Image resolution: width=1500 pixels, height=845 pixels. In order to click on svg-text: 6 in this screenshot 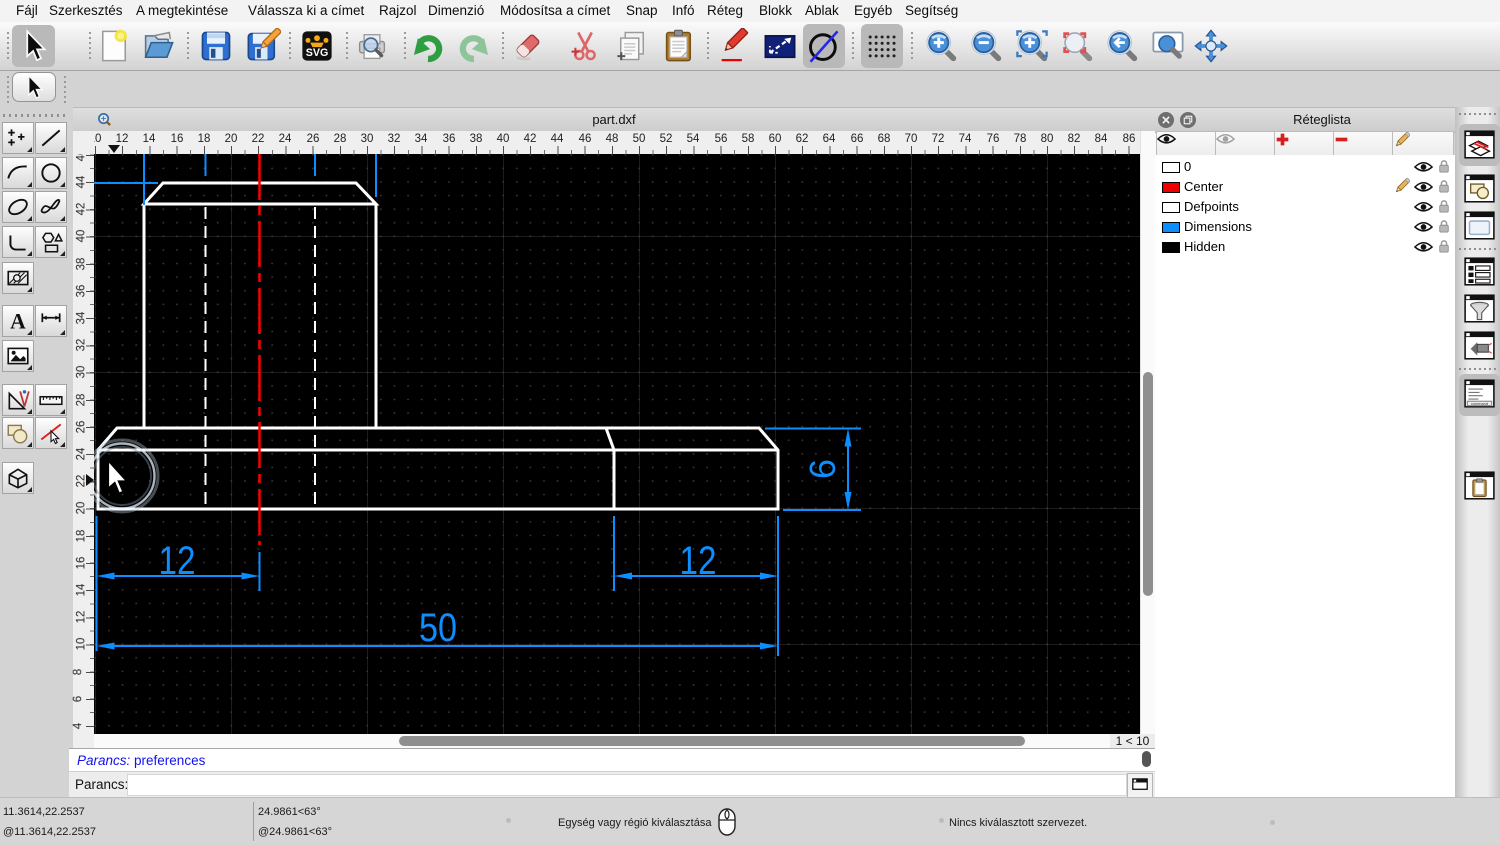, I will do `click(822, 469)`.